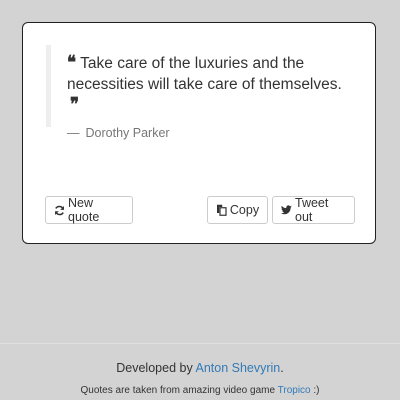 This screenshot has height=400, width=400. What do you see at coordinates (237, 368) in the screenshot?
I see `developer-link: Anton Shevyrin` at bounding box center [237, 368].